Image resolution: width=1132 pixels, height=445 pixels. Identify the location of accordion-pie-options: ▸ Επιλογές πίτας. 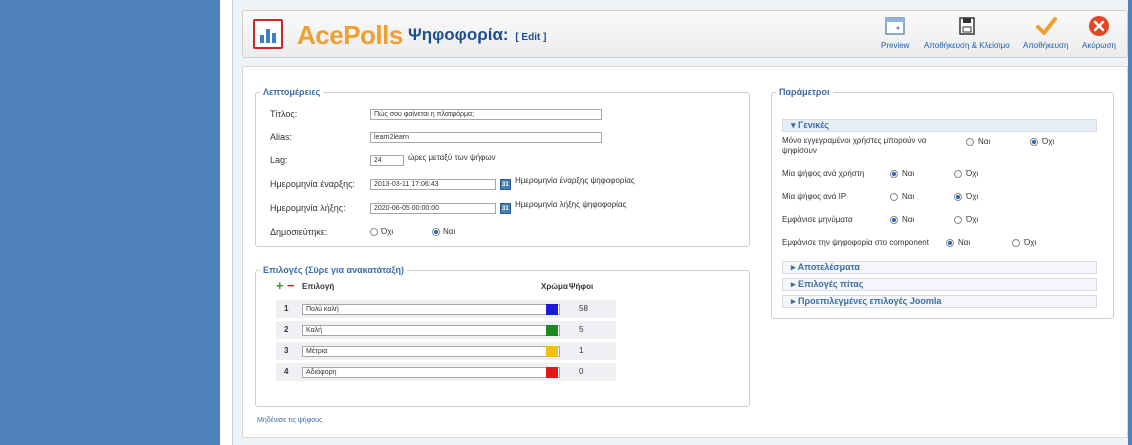
(939, 284).